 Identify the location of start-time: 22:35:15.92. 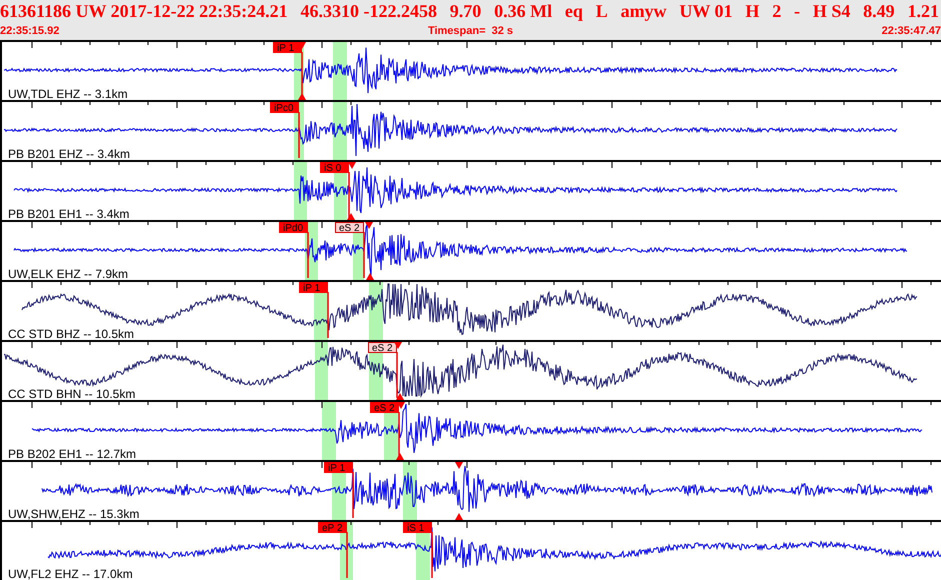
(30, 31).